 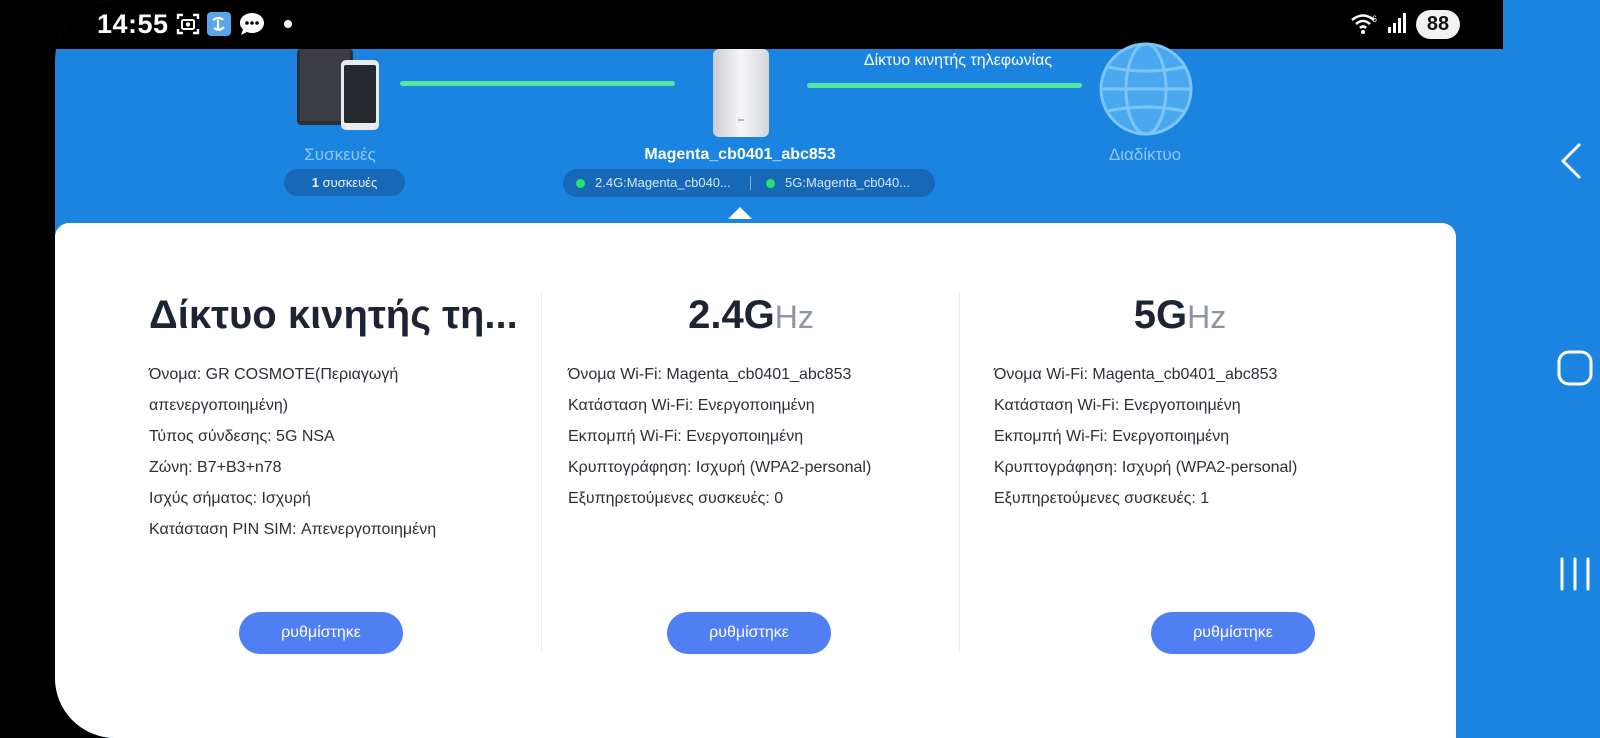 I want to click on signal-icon, so click(x=1397, y=23).